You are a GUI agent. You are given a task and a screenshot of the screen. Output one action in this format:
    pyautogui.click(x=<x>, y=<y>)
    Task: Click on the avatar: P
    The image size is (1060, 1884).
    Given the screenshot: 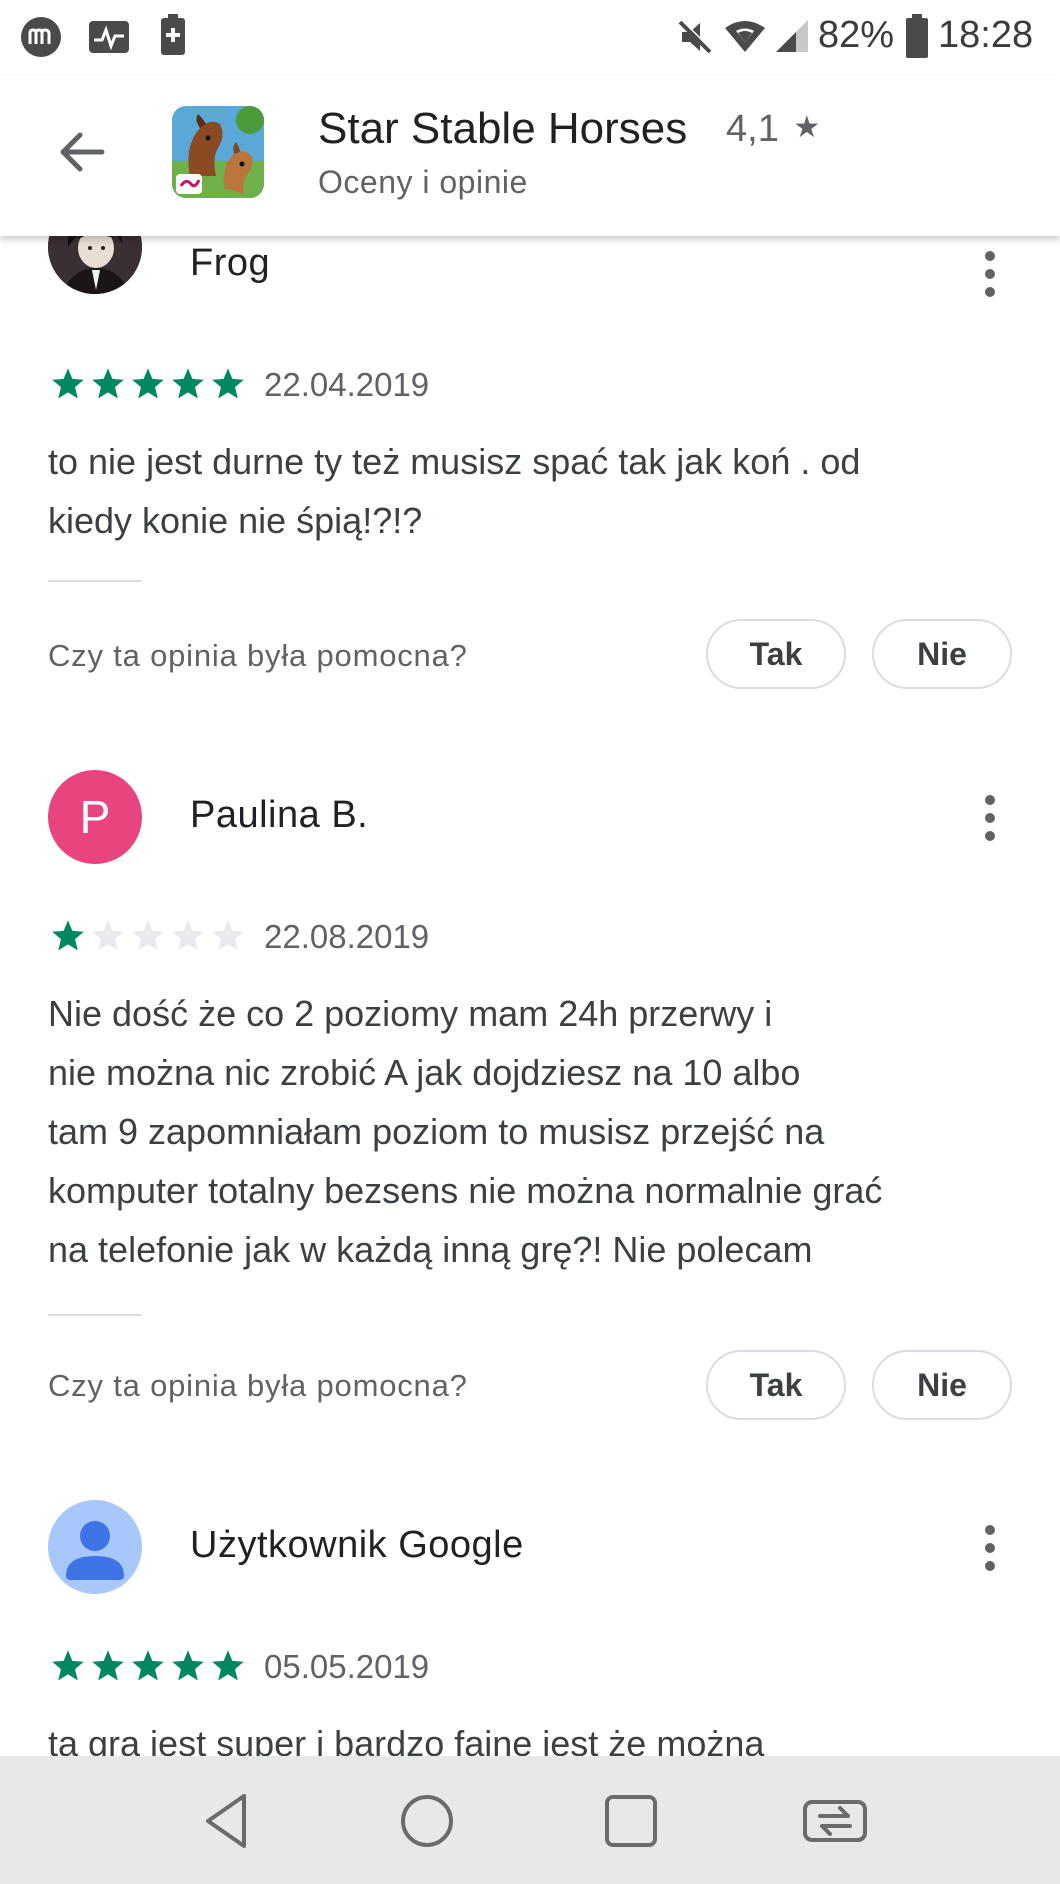 What is the action you would take?
    pyautogui.click(x=95, y=817)
    